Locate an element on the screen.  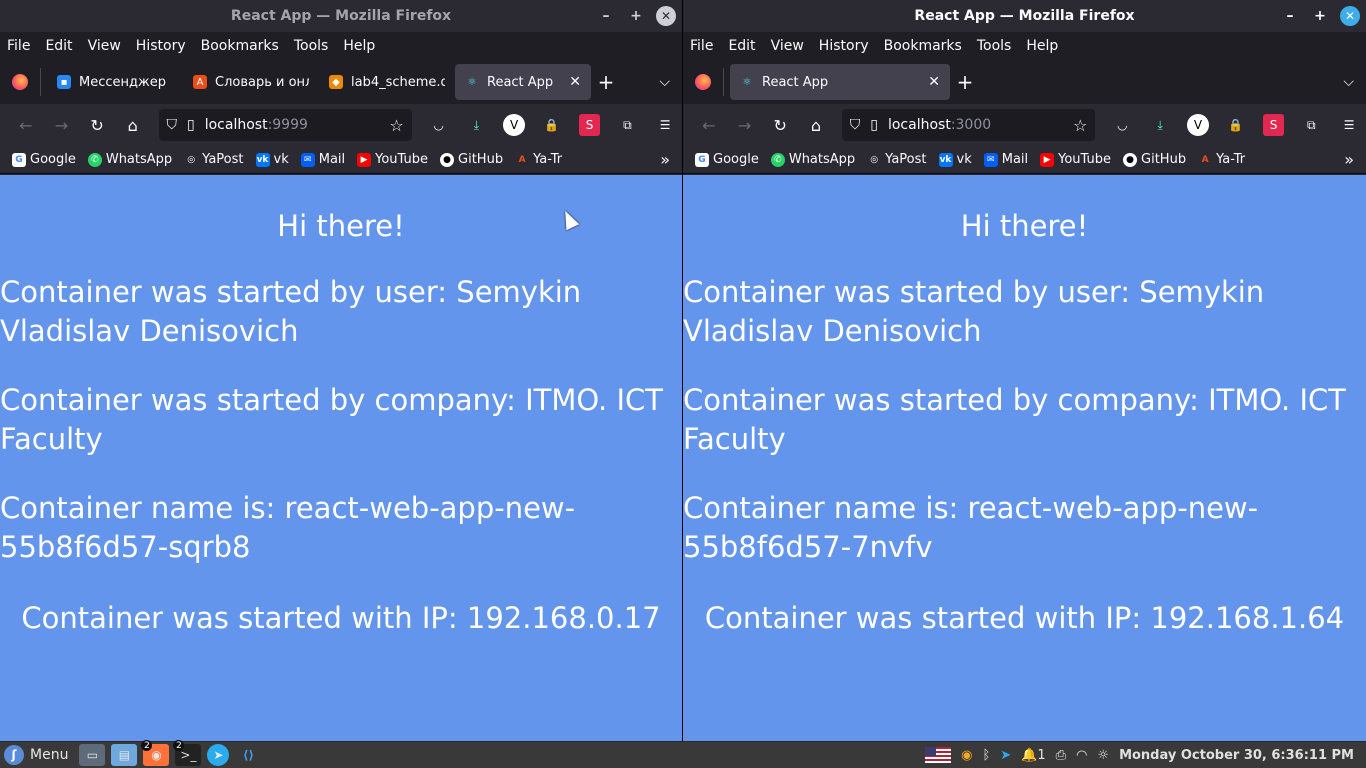
bluetooth-icon: ᛒ is located at coordinates (986, 755).